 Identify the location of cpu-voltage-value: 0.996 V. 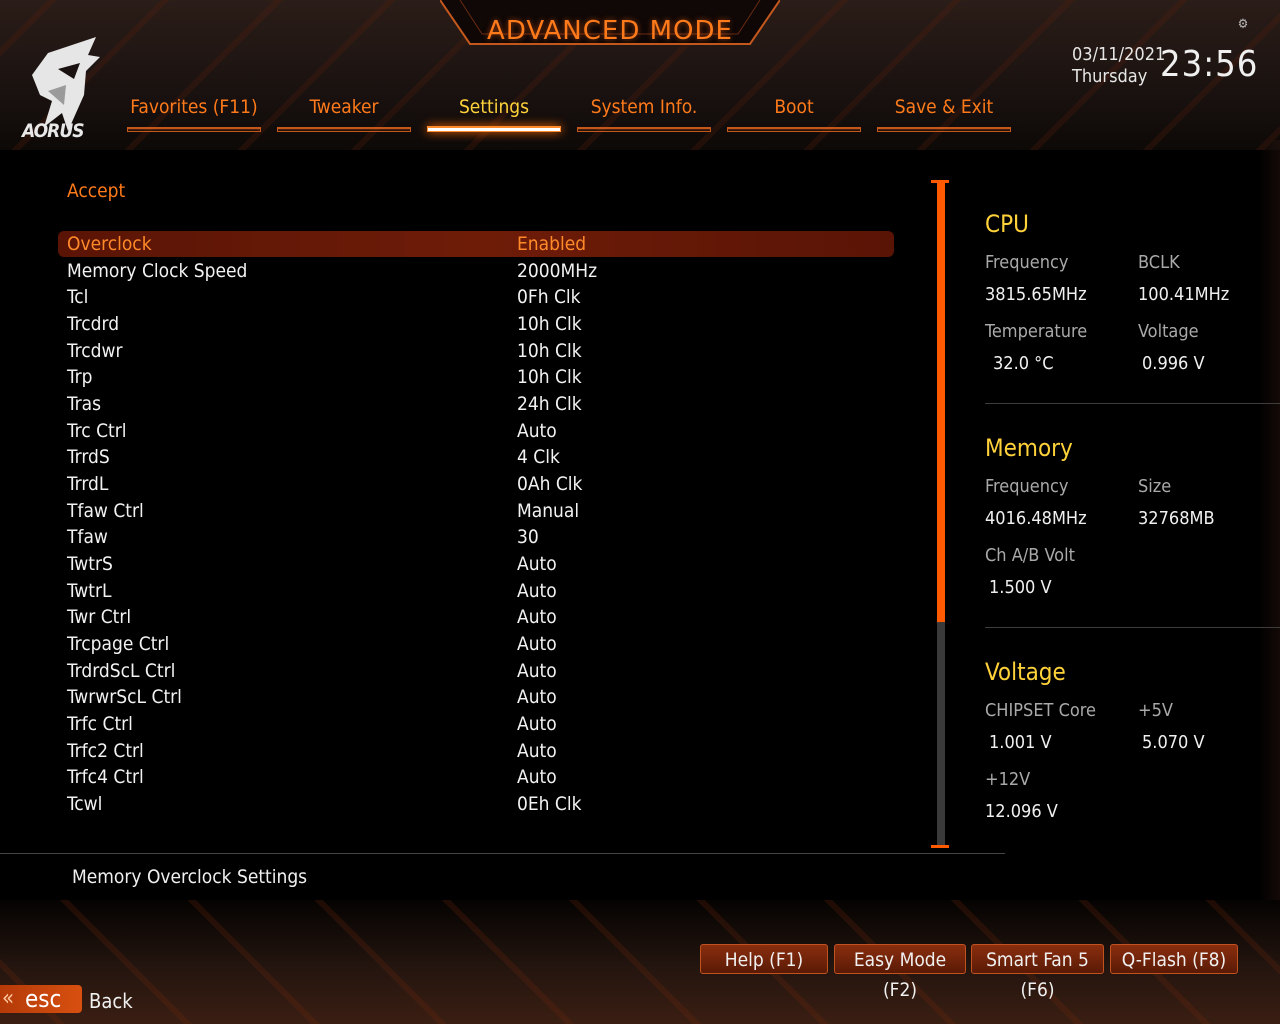
(1173, 363).